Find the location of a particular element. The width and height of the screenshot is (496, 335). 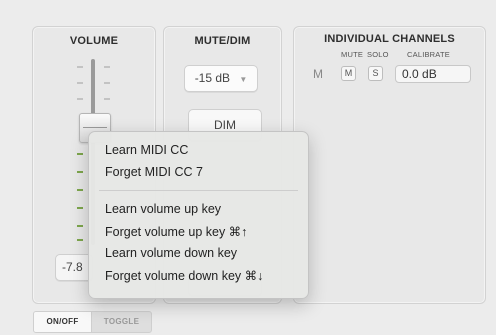

menu-item-learn-volume-up: Learn volume up key is located at coordinates (163, 209).